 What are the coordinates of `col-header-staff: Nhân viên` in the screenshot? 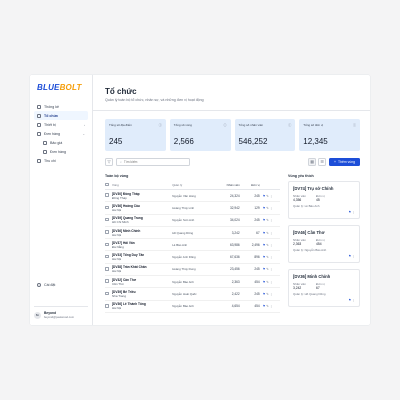 It's located at (228, 185).